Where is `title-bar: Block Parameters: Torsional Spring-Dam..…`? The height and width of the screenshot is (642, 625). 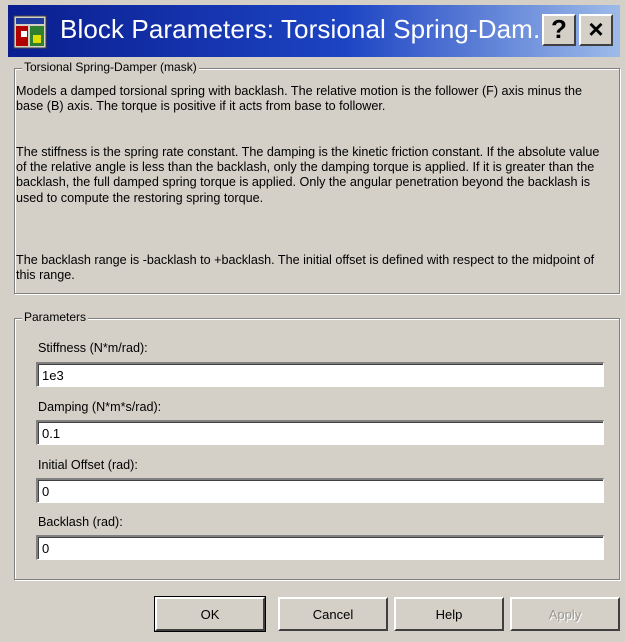 title-bar: Block Parameters: Torsional Spring-Dam..… is located at coordinates (314, 31).